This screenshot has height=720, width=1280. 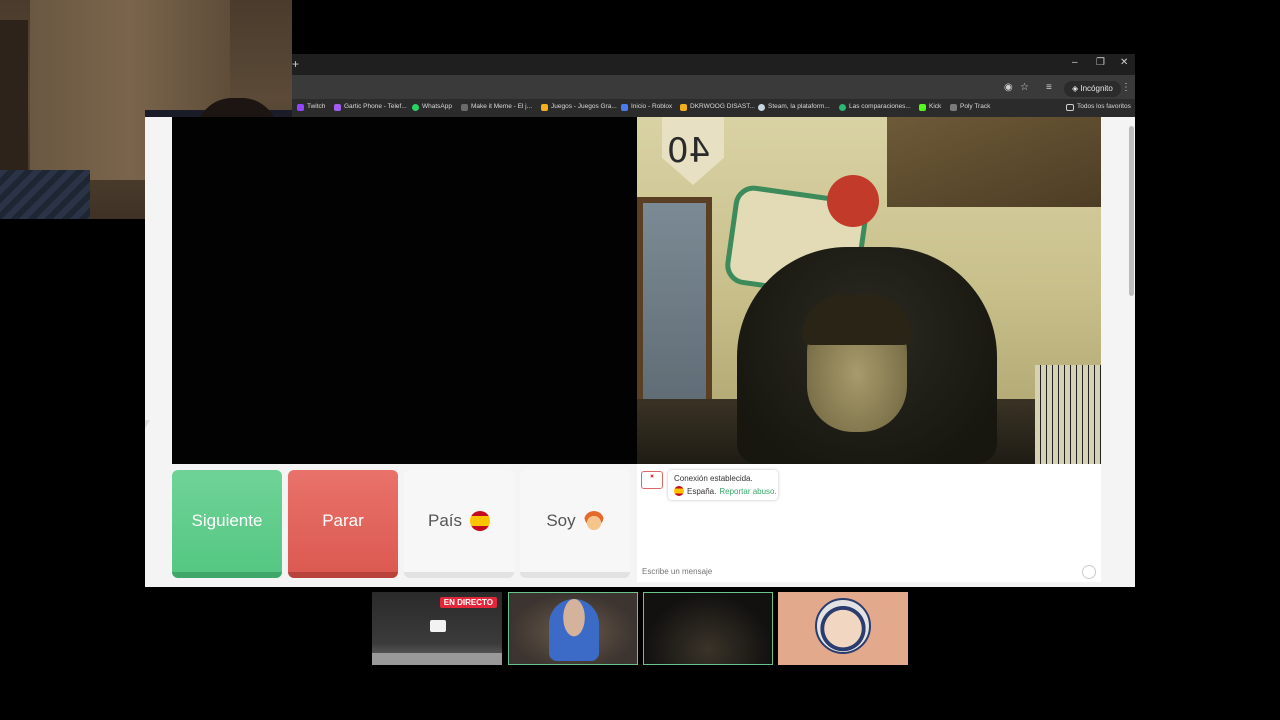 What do you see at coordinates (147, 424) in the screenshot?
I see `mouse-cursor-icon` at bounding box center [147, 424].